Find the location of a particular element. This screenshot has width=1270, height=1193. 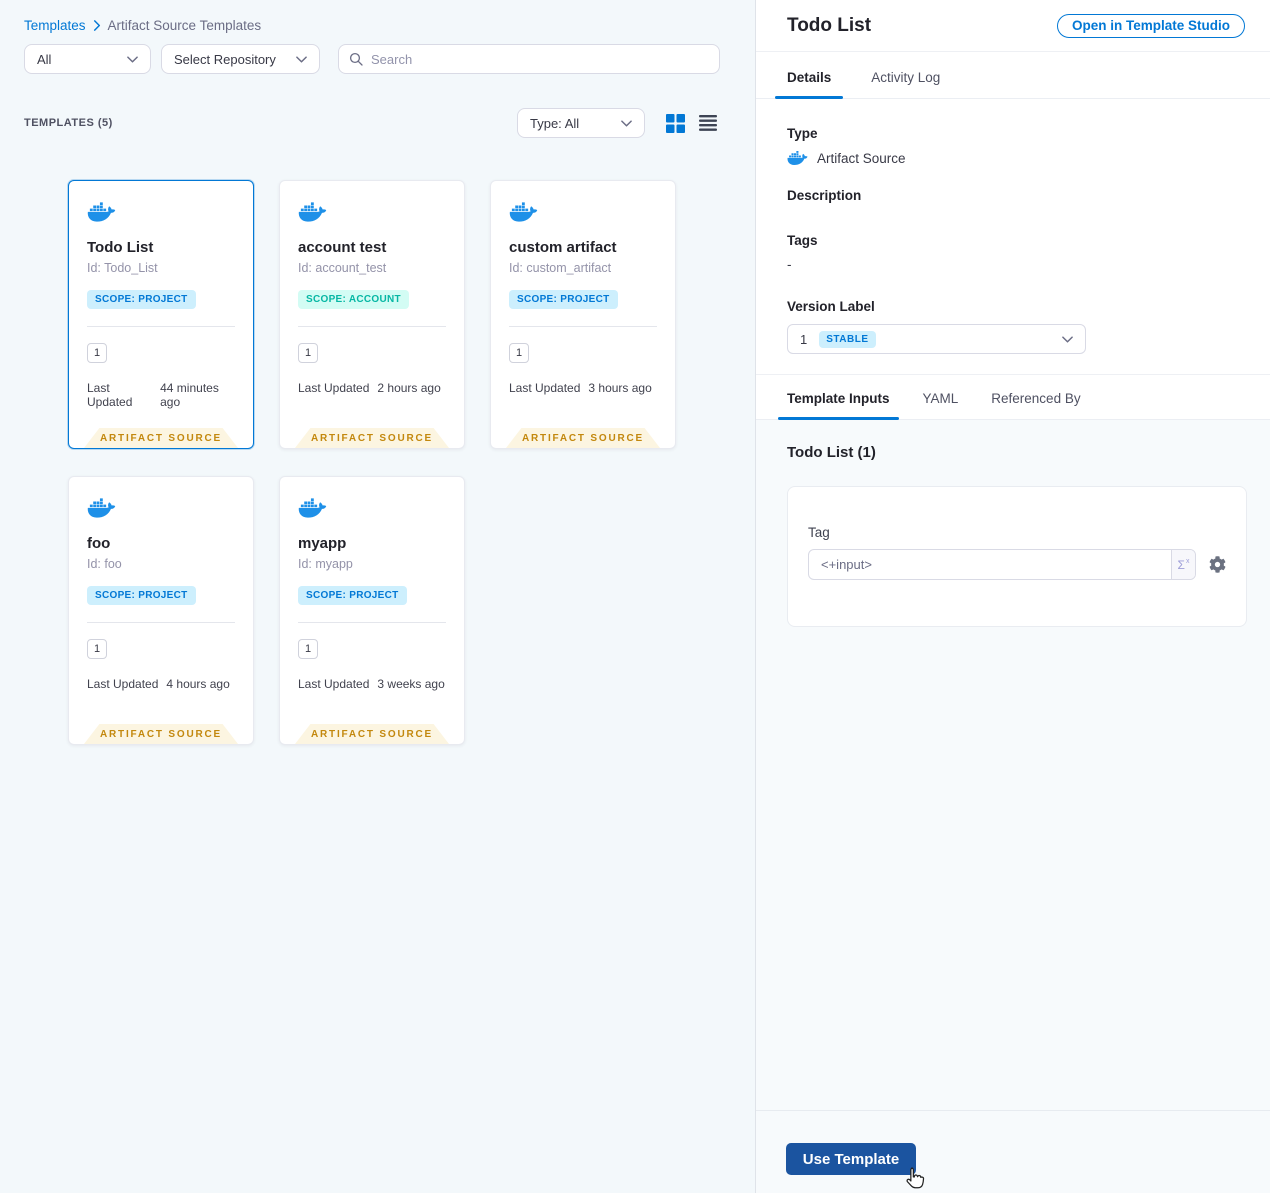

last-updated: Last Updated 2 hours ago is located at coordinates (372, 388).